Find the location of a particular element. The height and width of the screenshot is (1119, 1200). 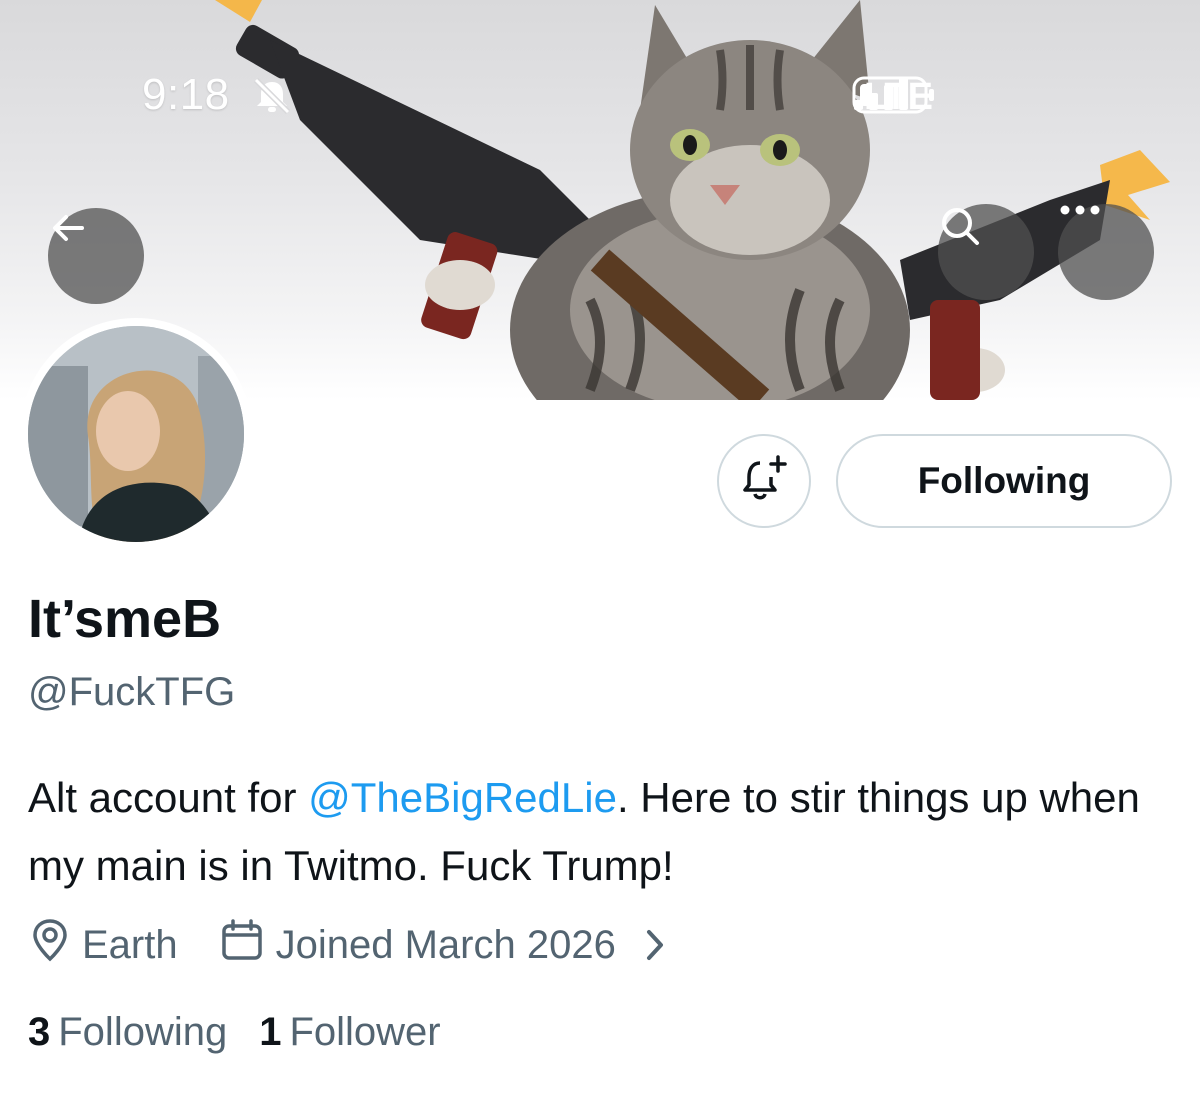

notifications-toggle-button is located at coordinates (764, 481).